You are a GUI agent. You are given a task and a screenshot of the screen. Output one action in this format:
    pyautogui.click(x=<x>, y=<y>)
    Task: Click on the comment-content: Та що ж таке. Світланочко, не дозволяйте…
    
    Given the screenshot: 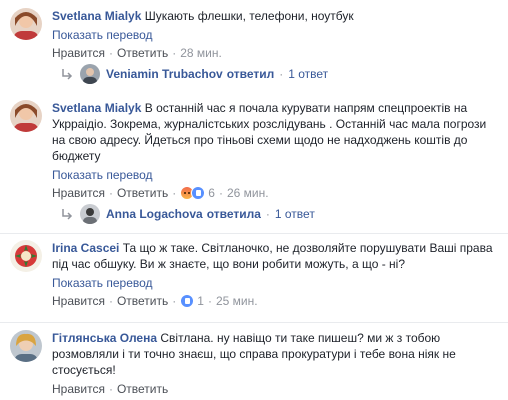 What is the action you would take?
    pyautogui.click(x=272, y=256)
    